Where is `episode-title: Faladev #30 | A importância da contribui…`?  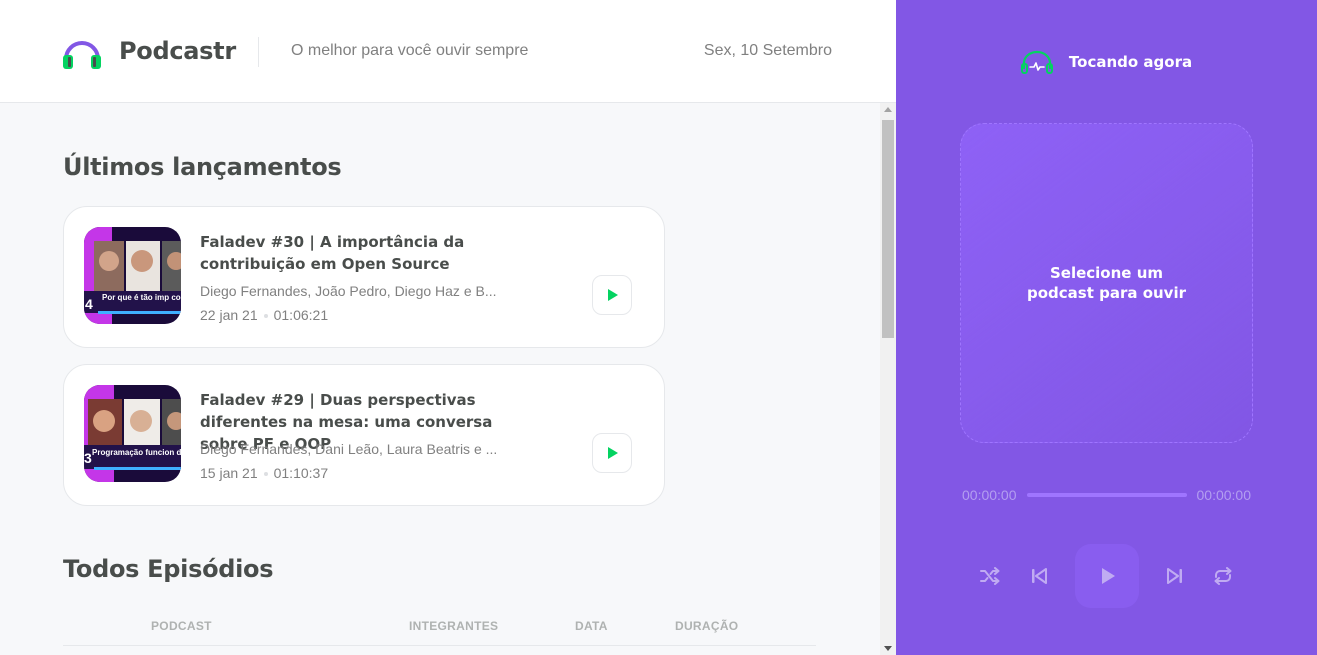 episode-title: Faladev #30 | A importância da contribui… is located at coordinates (355, 253).